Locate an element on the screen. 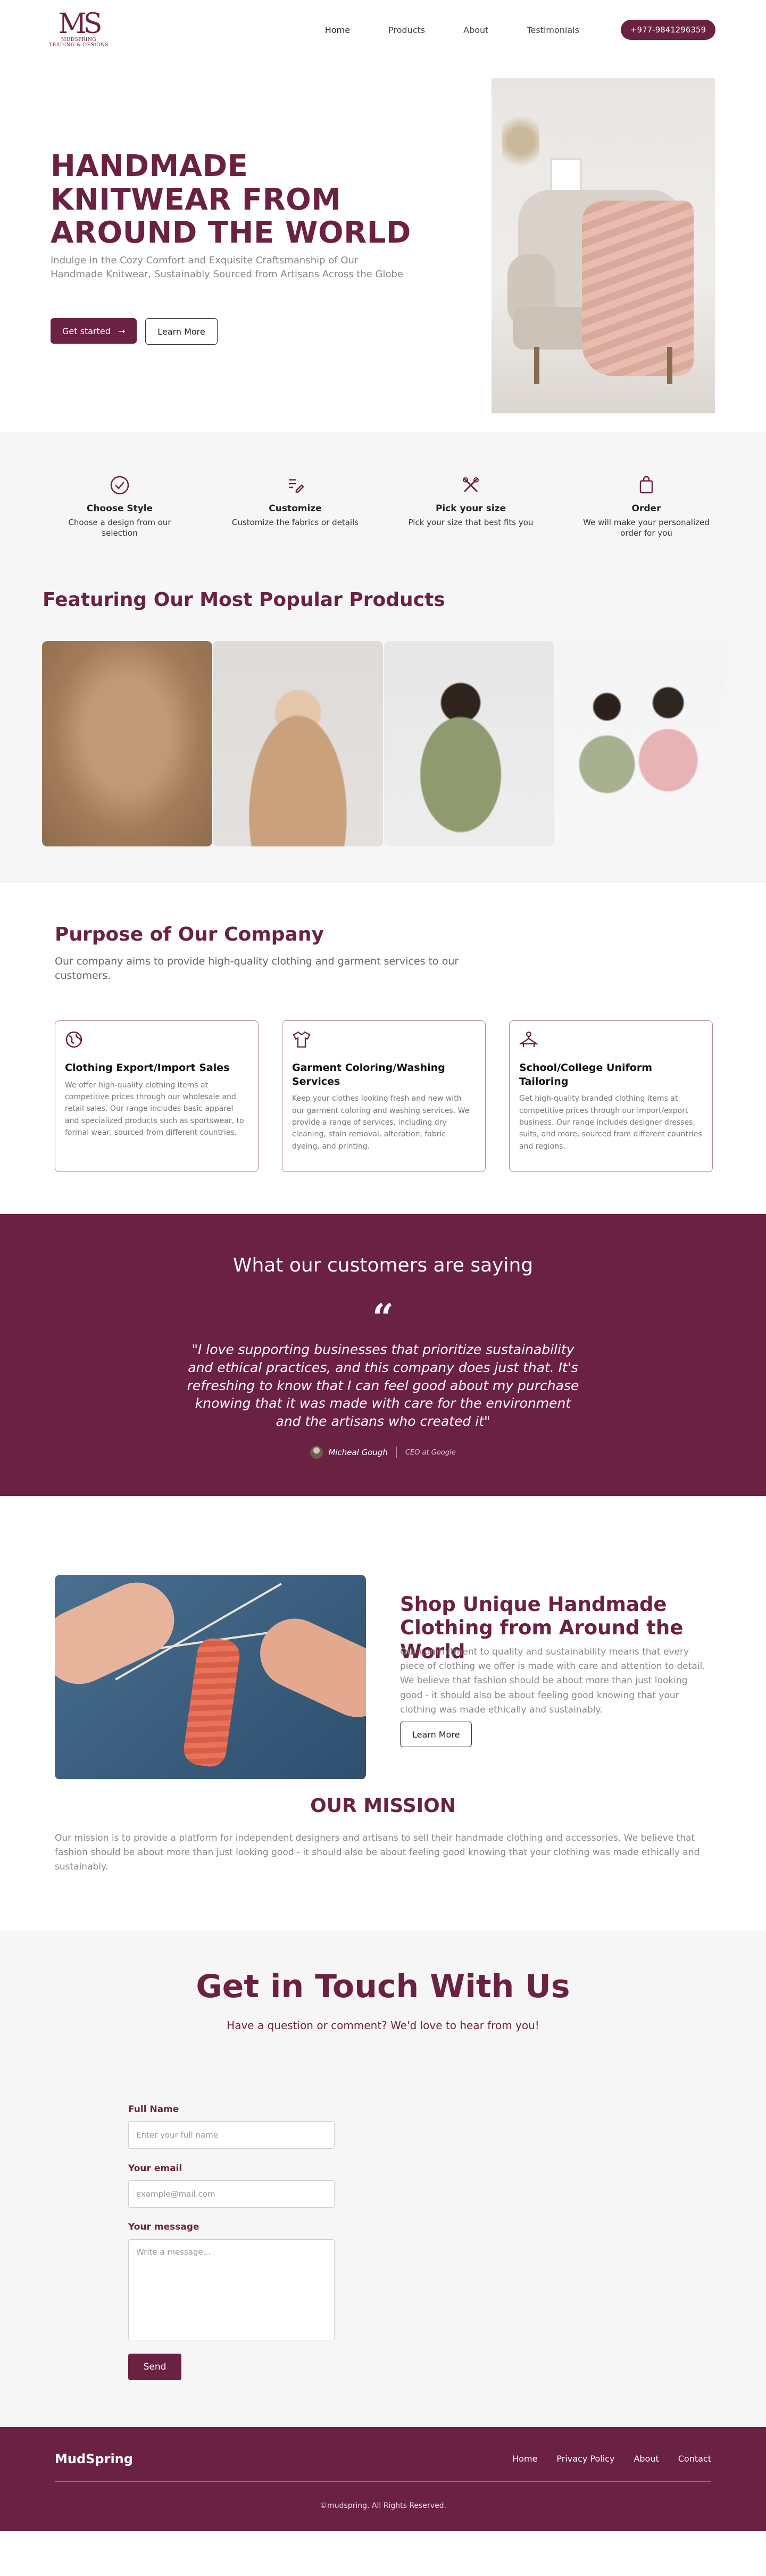 The width and height of the screenshot is (766, 2576). author-role: CEO at Google is located at coordinates (430, 1452).